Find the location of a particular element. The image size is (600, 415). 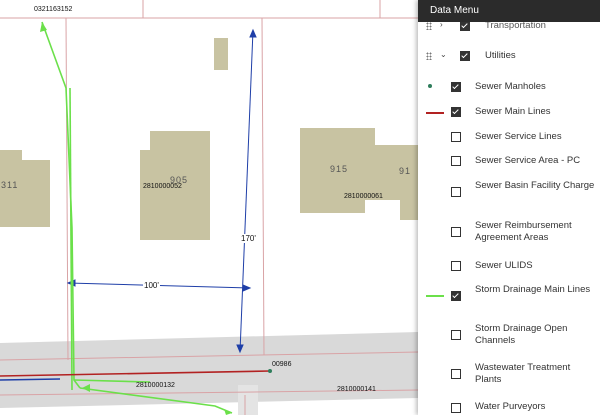

sewer-ulids-checkbox is located at coordinates (456, 266).